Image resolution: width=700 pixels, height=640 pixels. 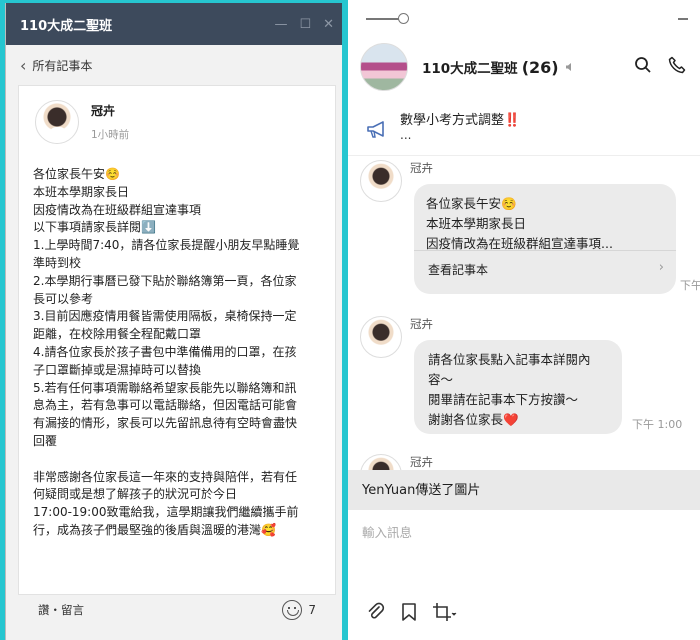 I want to click on post-author-row: 冠卉 1小時前, so click(x=177, y=115).